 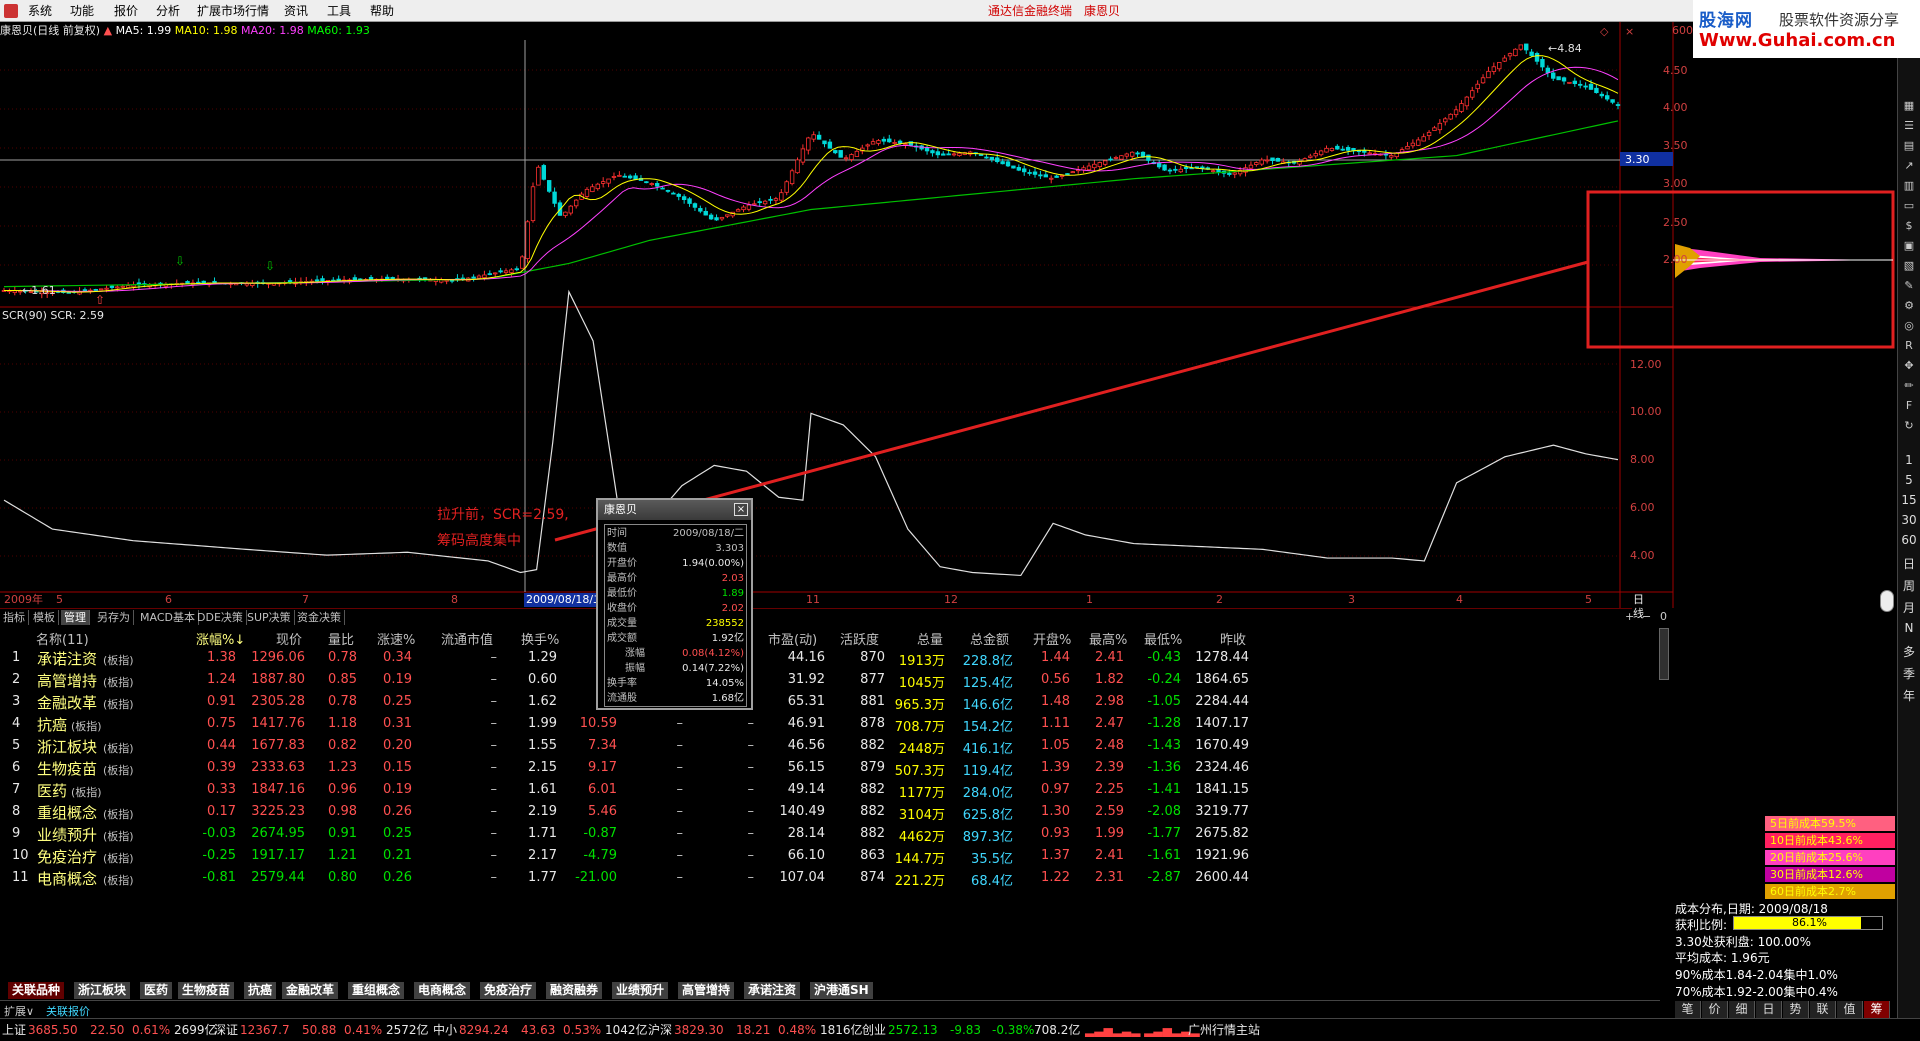 What do you see at coordinates (1163, 638) in the screenshot?
I see `col-low: 最低%` at bounding box center [1163, 638].